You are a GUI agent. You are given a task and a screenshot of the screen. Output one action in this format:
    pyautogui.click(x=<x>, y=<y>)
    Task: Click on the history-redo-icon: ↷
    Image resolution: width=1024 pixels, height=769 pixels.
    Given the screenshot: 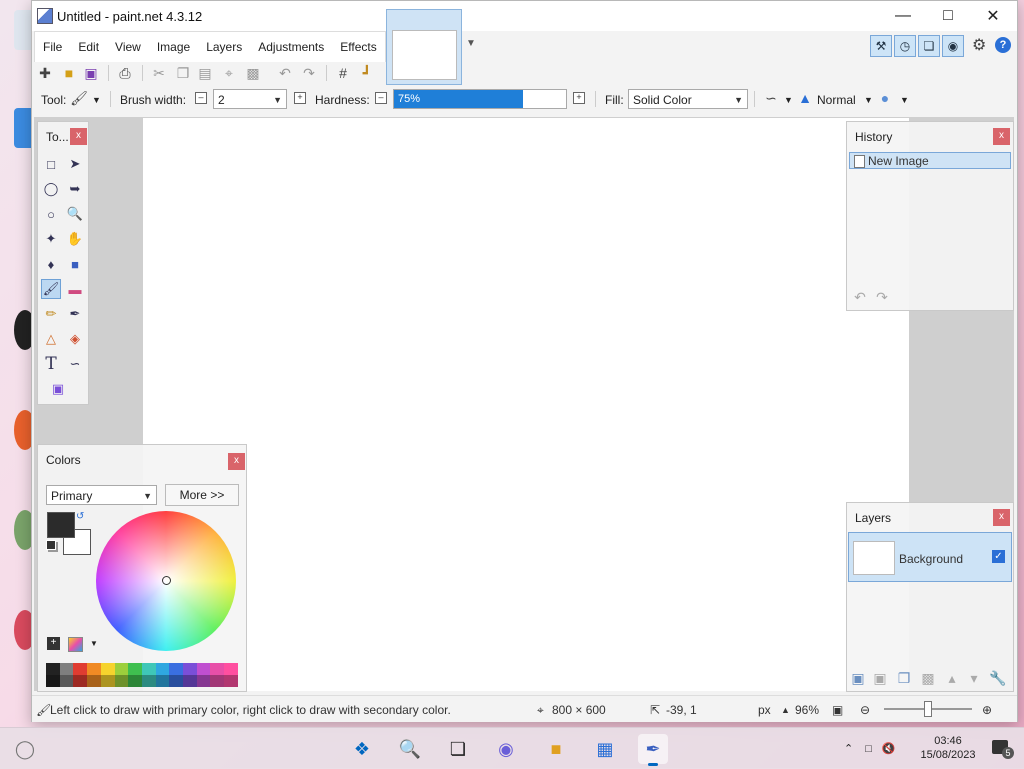 What is the action you would take?
    pyautogui.click(x=882, y=297)
    